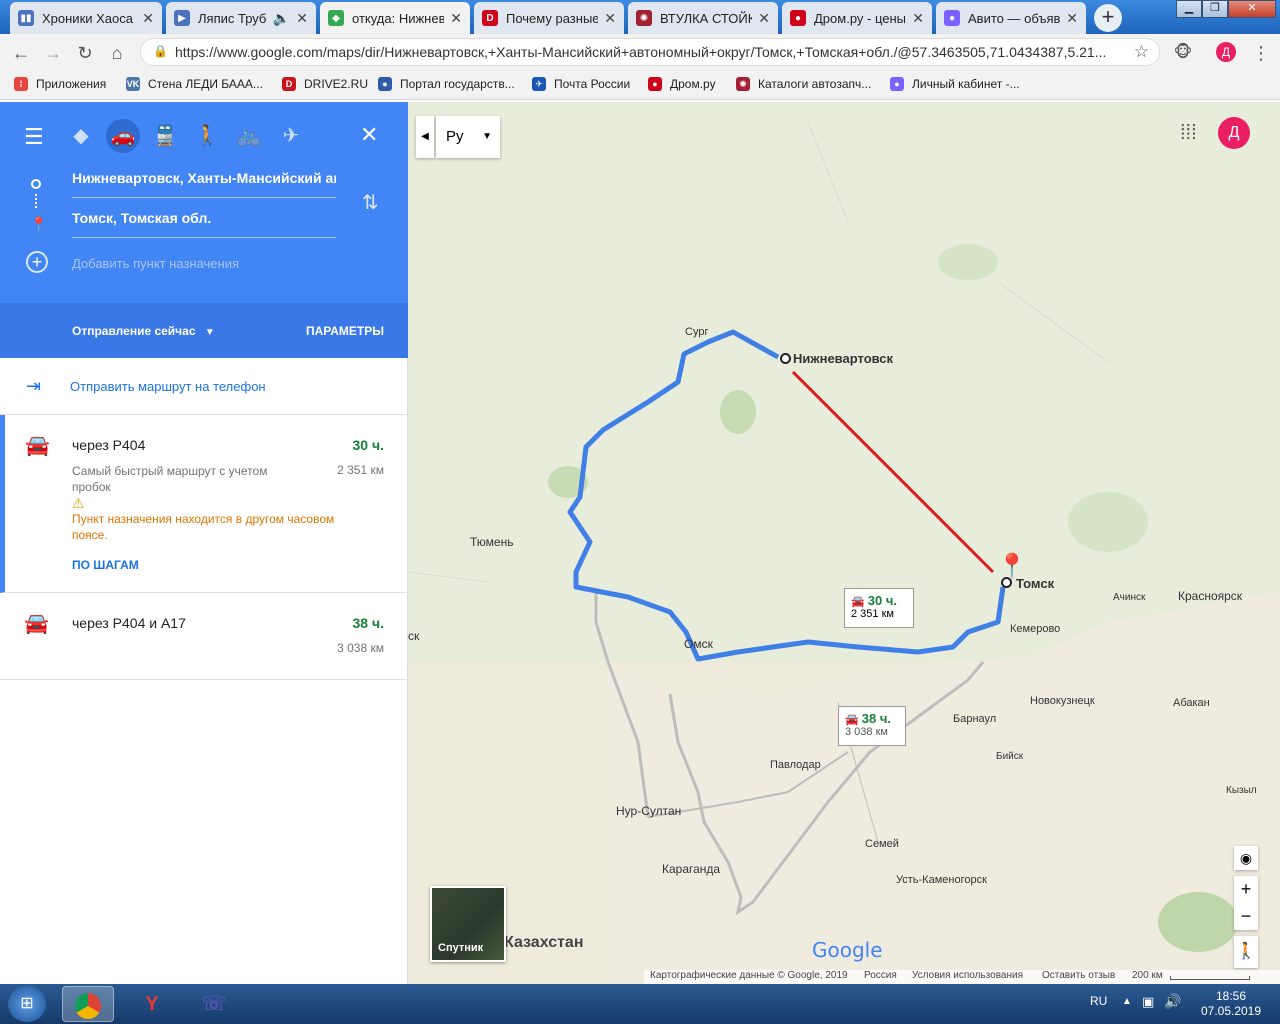  What do you see at coordinates (78, 503) in the screenshot?
I see `warning-icon: ⚠` at bounding box center [78, 503].